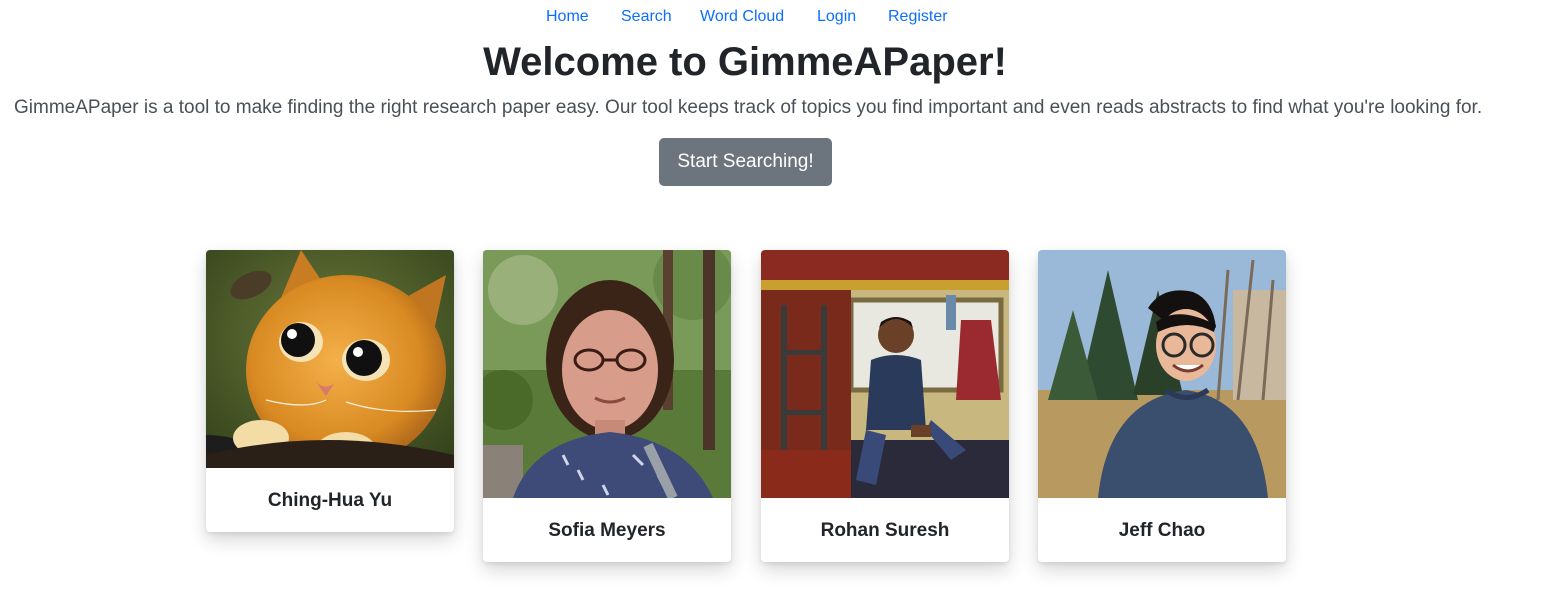 This screenshot has height=603, width=1554. What do you see at coordinates (607, 530) in the screenshot?
I see `member-name: Sofia Meyers` at bounding box center [607, 530].